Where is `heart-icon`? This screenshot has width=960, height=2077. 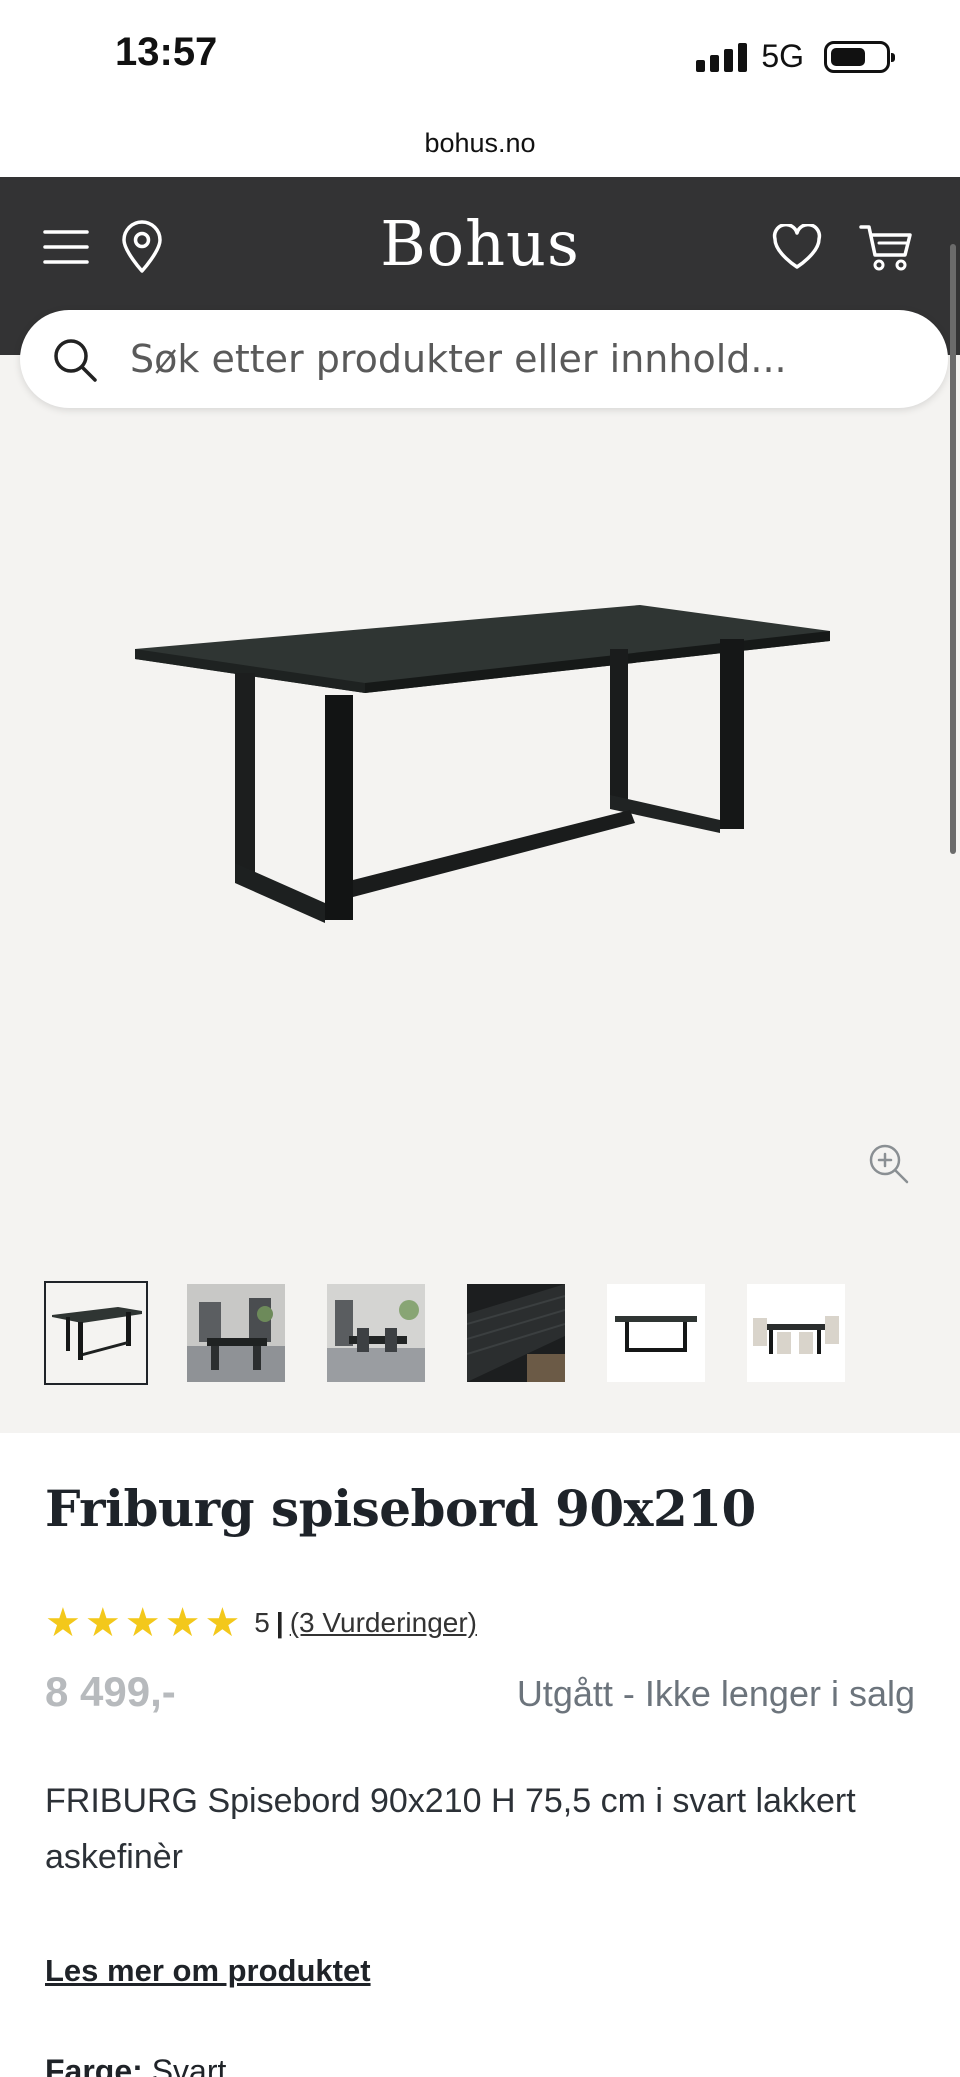
heart-icon is located at coordinates (797, 246).